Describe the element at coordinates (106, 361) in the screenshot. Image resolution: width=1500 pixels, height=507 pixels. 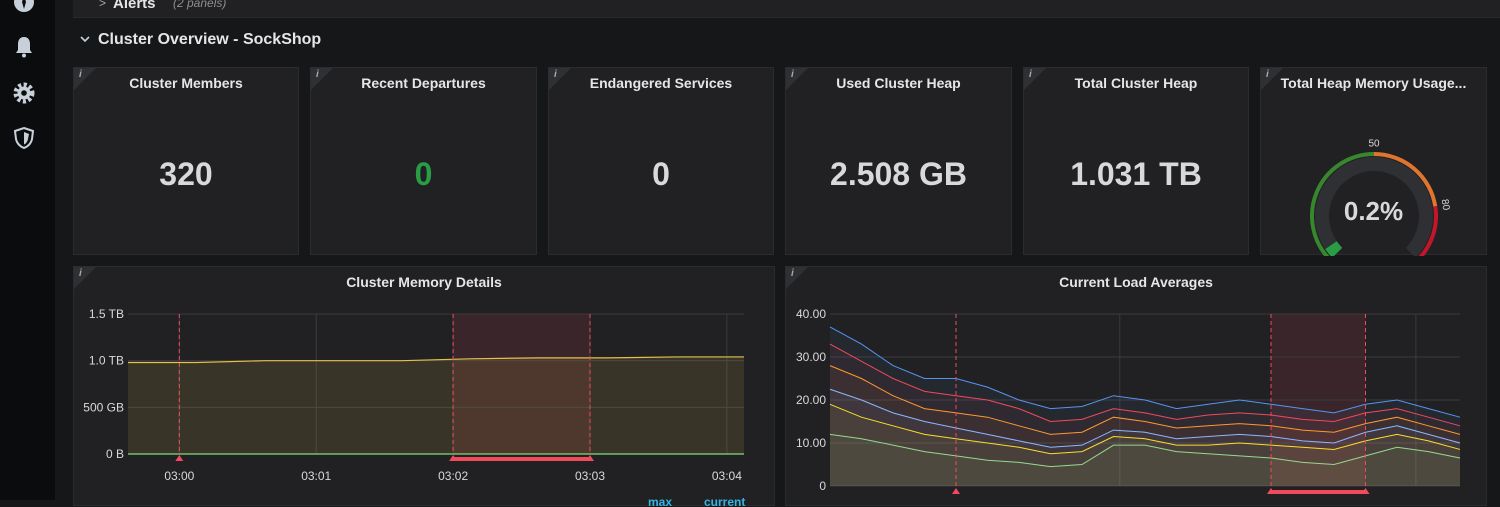
I see `y-tick-label: 1.0 TB` at that location.